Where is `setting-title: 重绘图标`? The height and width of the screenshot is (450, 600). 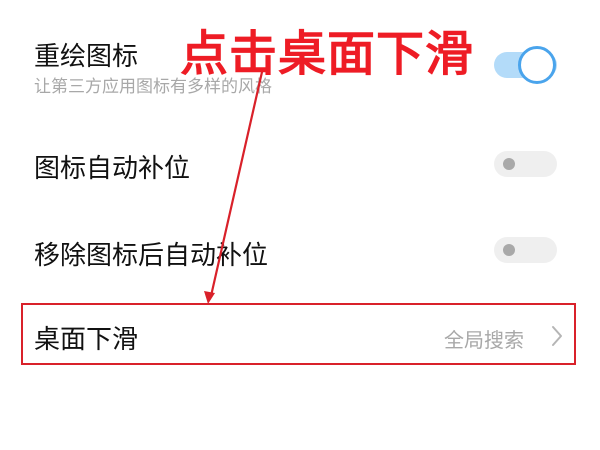 setting-title: 重绘图标 is located at coordinates (86, 57).